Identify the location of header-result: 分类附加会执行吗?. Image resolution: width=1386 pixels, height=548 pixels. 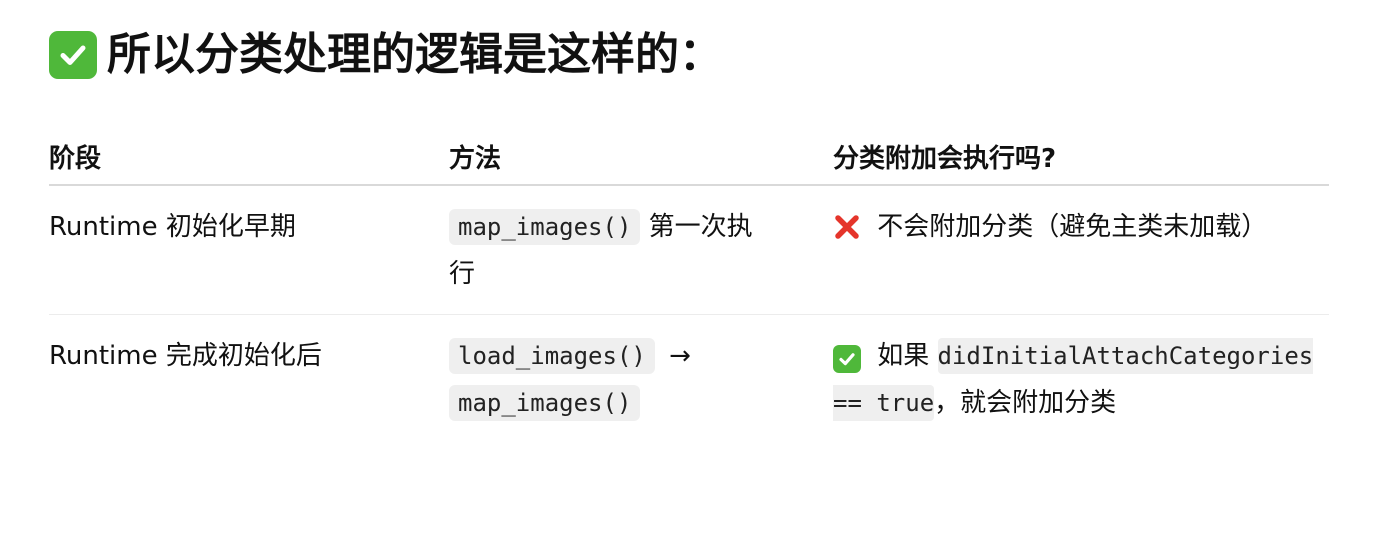
(1081, 157).